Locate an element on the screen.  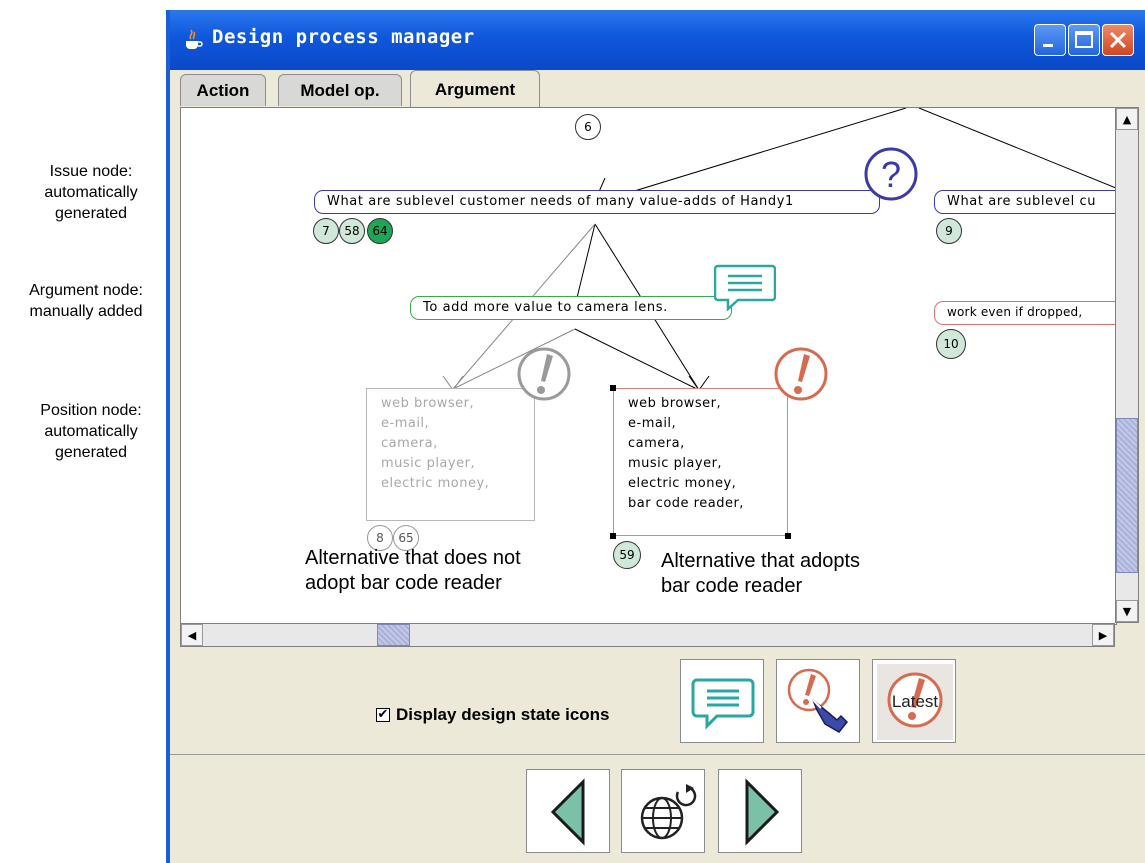
globe-refresh-icon is located at coordinates (668, 812).